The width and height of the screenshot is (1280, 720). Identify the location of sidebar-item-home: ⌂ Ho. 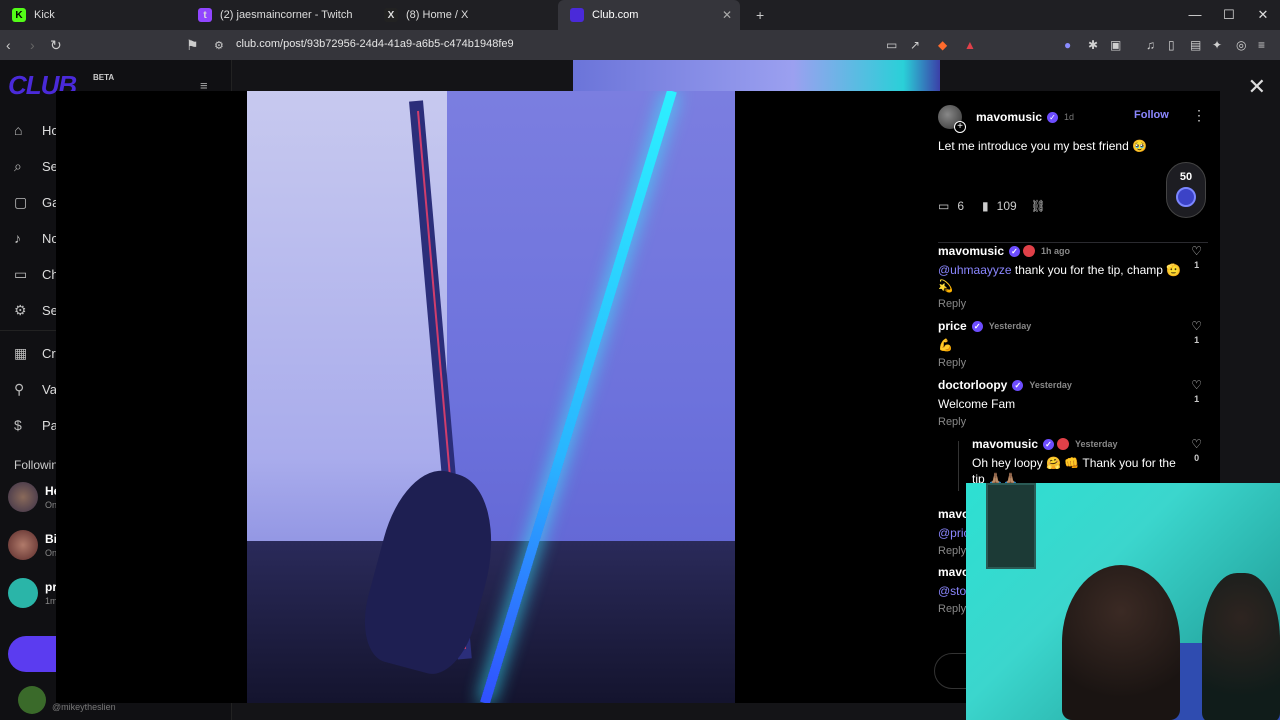
(36, 130).